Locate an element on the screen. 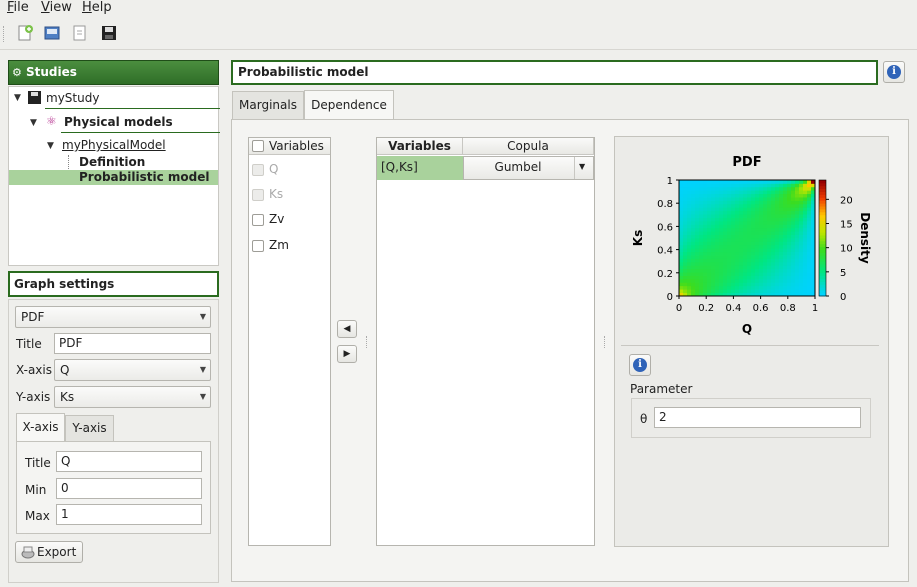  add-copula-button: ▶ is located at coordinates (347, 354).